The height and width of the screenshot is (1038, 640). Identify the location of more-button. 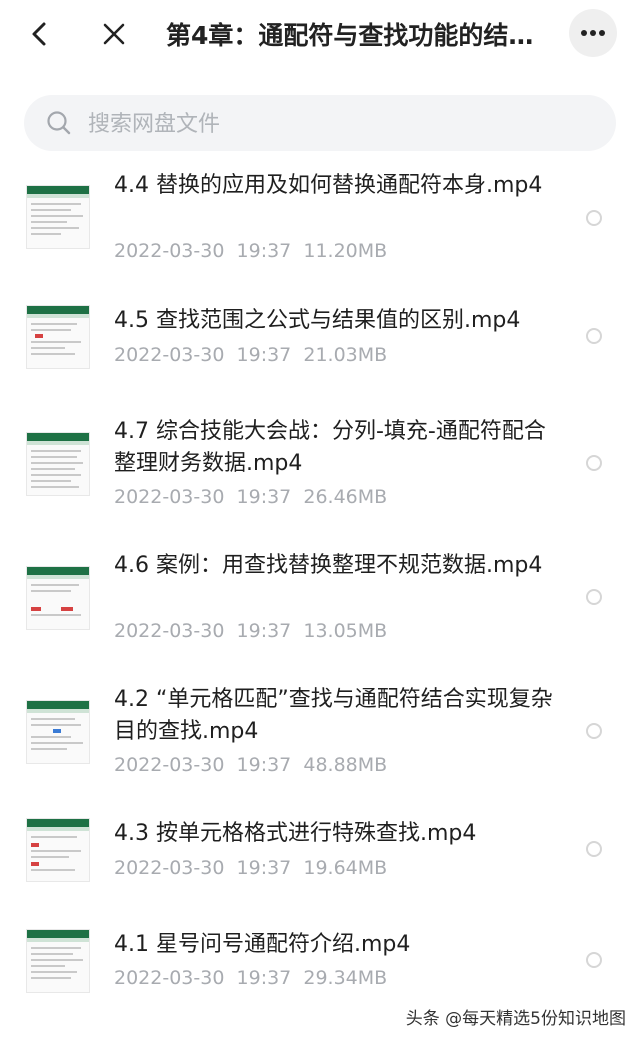
(593, 33).